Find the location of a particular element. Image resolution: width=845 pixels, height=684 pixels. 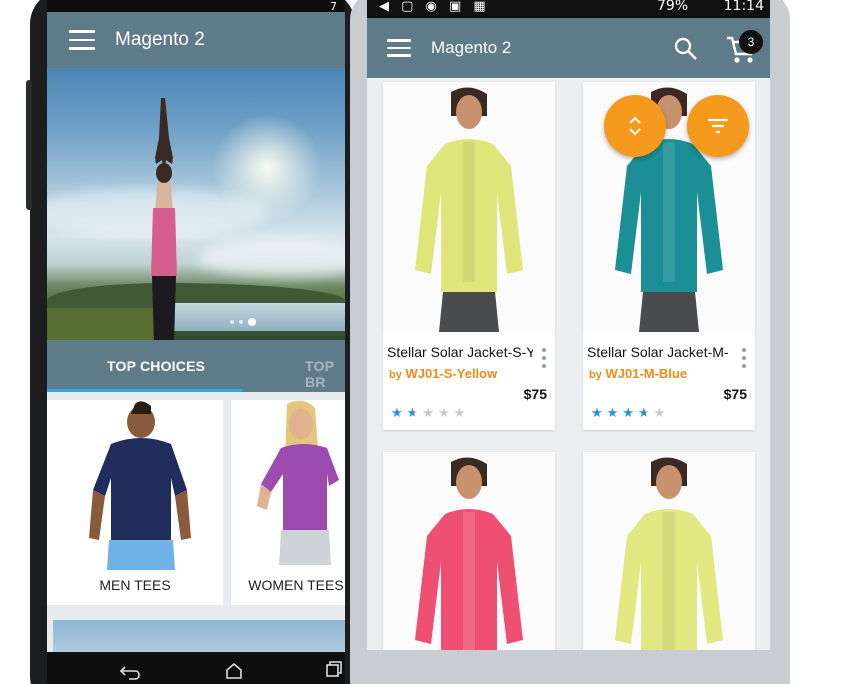

product-name: Stellar Solar Jacket-S-Y is located at coordinates (460, 352).